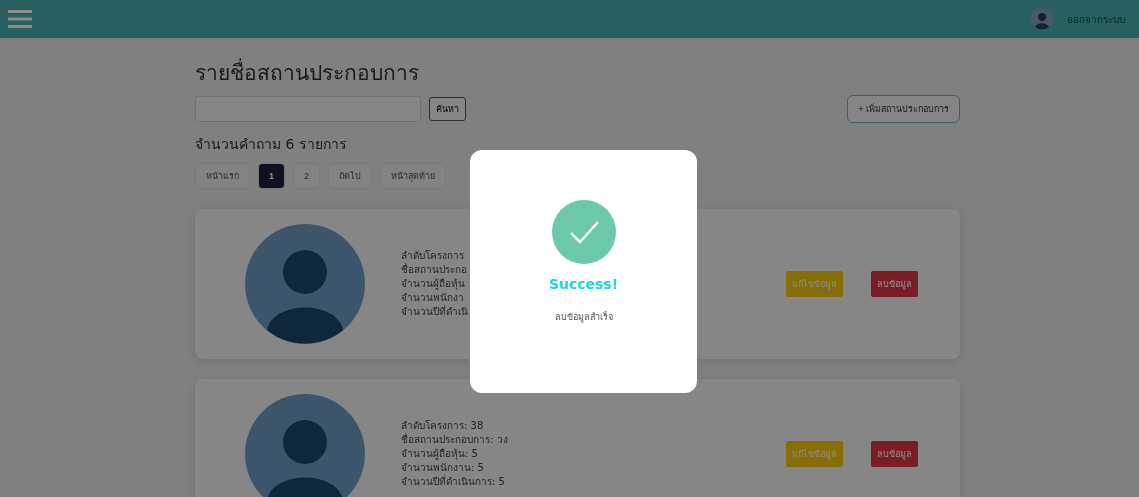  I want to click on dialog-title: Success!, so click(583, 284).